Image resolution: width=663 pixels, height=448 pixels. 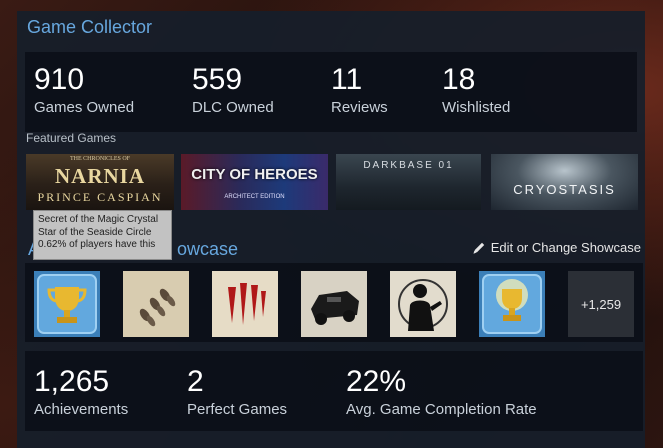 What do you see at coordinates (99, 159) in the screenshot?
I see `game-caption-small: THE CHRONICLES OF` at bounding box center [99, 159].